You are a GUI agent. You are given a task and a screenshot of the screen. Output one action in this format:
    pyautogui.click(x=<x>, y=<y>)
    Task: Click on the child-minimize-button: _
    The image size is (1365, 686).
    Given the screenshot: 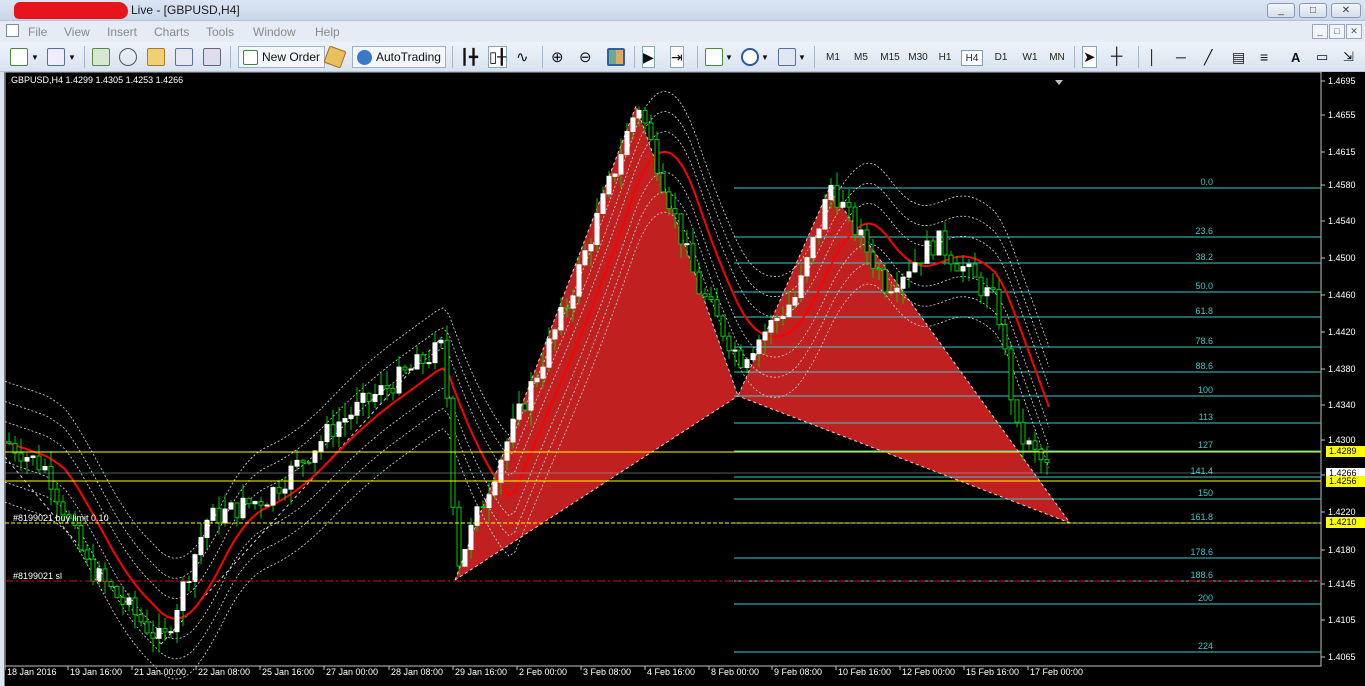 What is the action you would take?
    pyautogui.click(x=1320, y=31)
    